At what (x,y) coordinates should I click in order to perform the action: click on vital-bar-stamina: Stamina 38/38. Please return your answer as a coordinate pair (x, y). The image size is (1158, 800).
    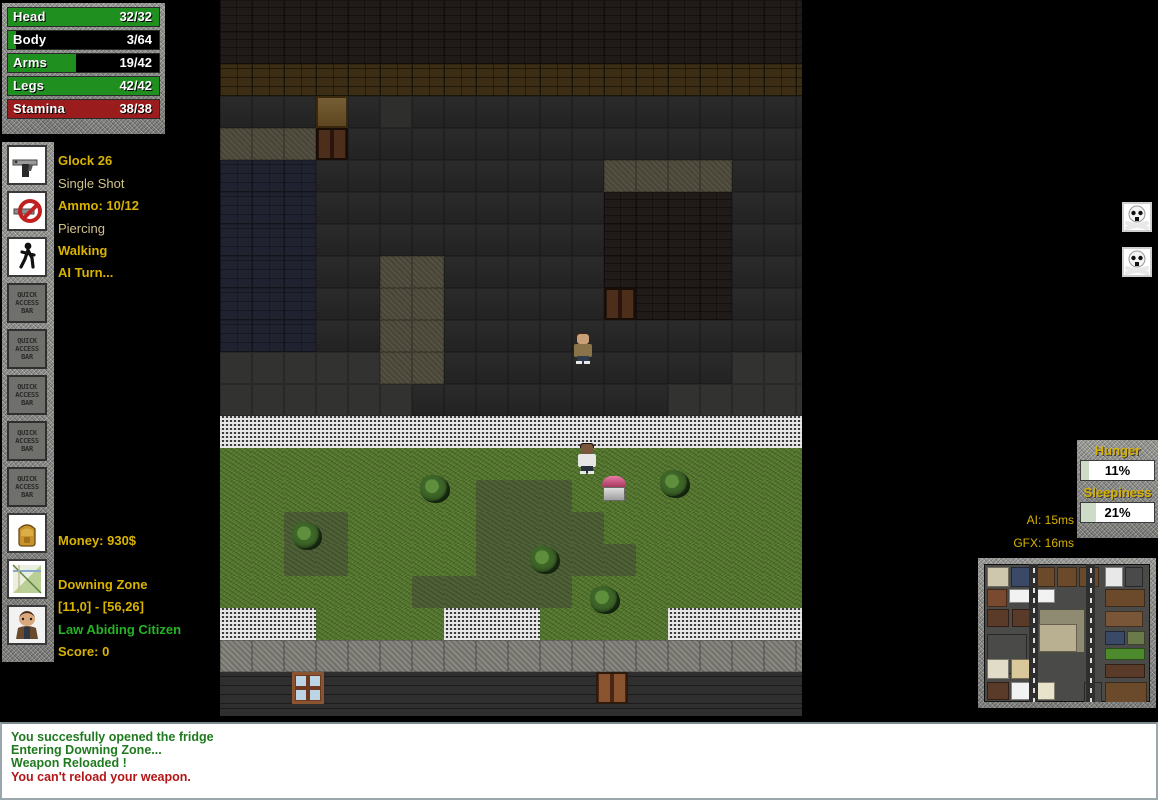
    Looking at the image, I should click on (83, 109).